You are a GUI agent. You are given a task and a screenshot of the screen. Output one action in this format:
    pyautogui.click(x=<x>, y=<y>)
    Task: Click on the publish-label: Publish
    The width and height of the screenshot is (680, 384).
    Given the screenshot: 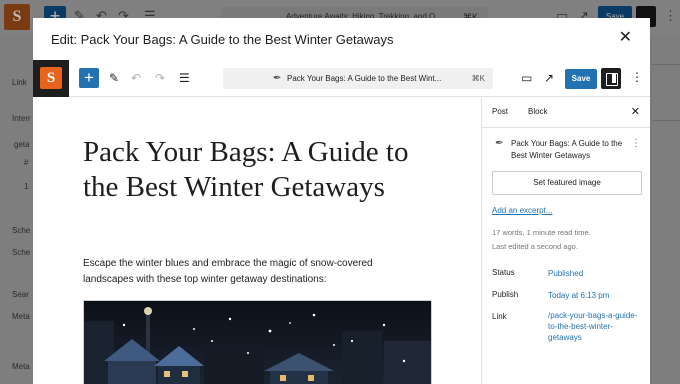 What is the action you would take?
    pyautogui.click(x=505, y=294)
    